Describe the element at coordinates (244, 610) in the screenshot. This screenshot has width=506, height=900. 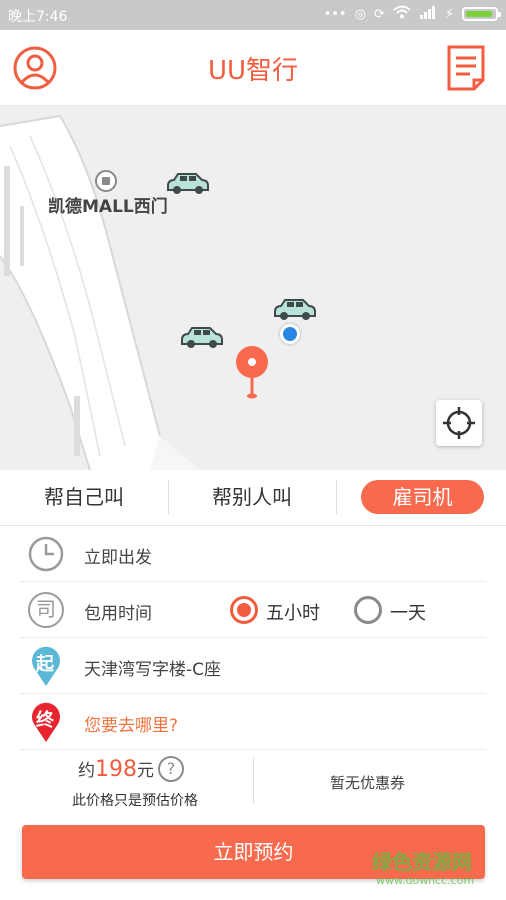
I see `radio-five-hours` at that location.